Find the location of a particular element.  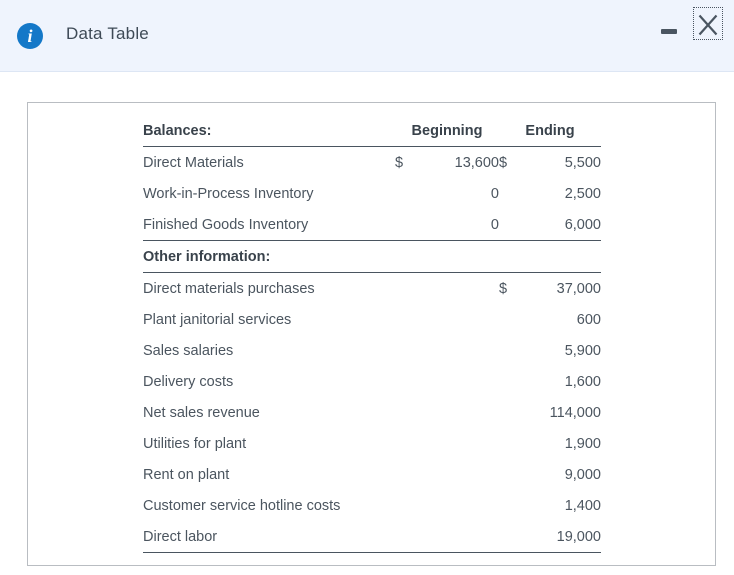

table-row: Direct Materials $ 13,600 $ 5,500 is located at coordinates (372, 163).